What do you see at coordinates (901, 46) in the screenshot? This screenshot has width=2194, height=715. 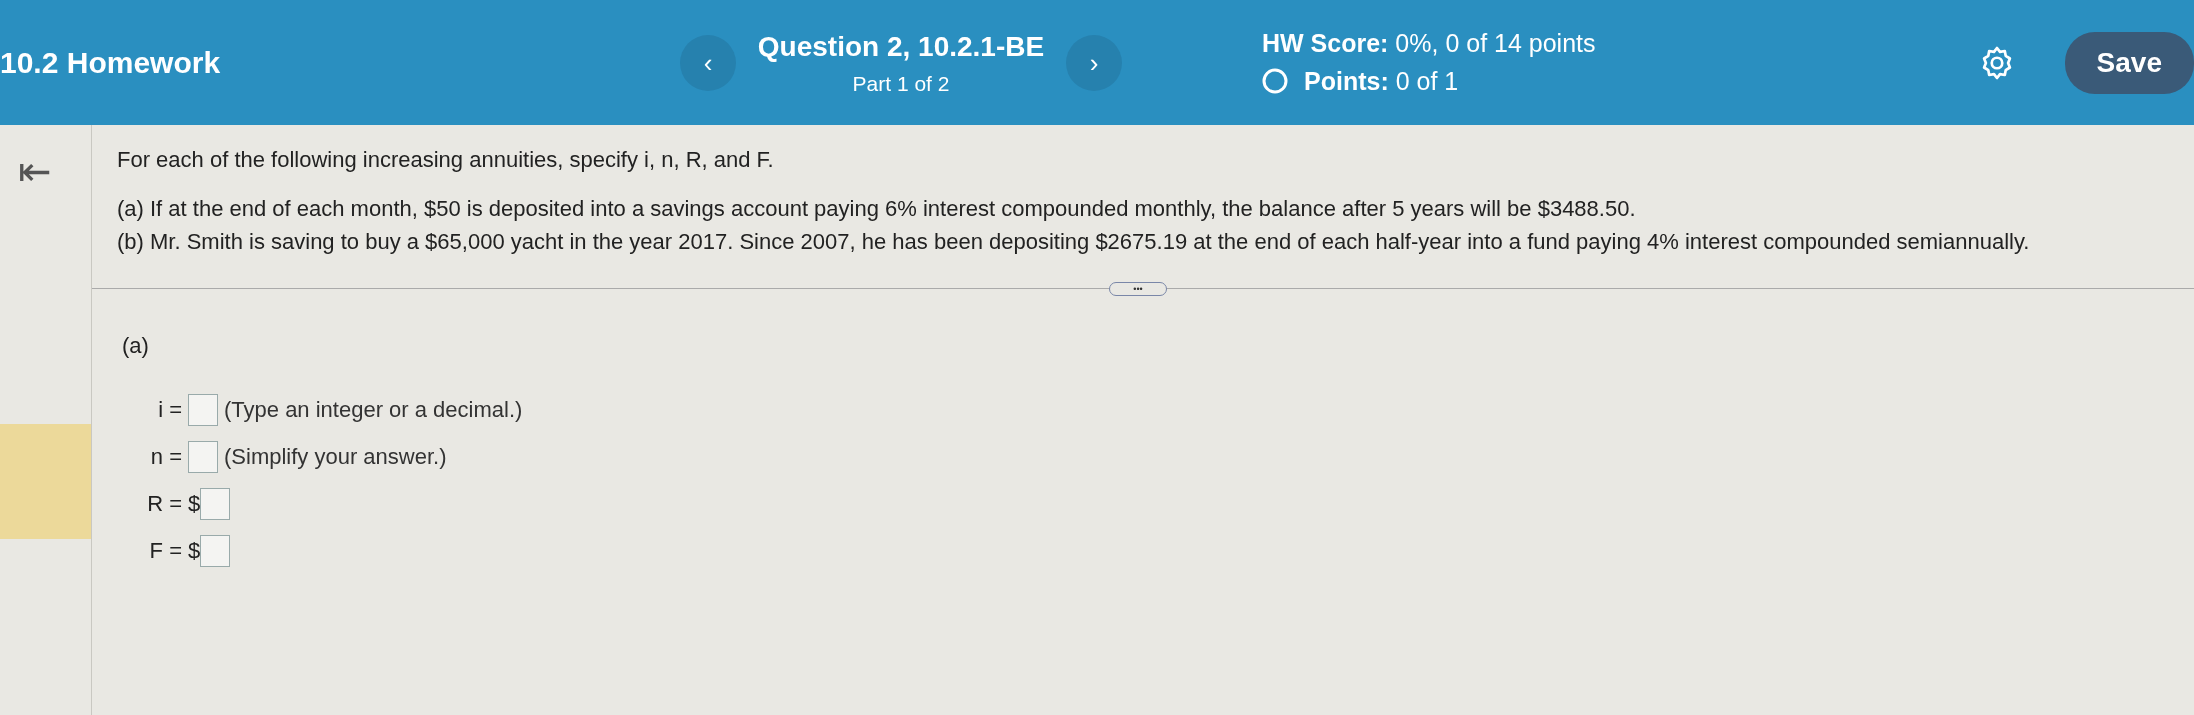 I see `question-title: Question 2, 10.2.1-BE` at bounding box center [901, 46].